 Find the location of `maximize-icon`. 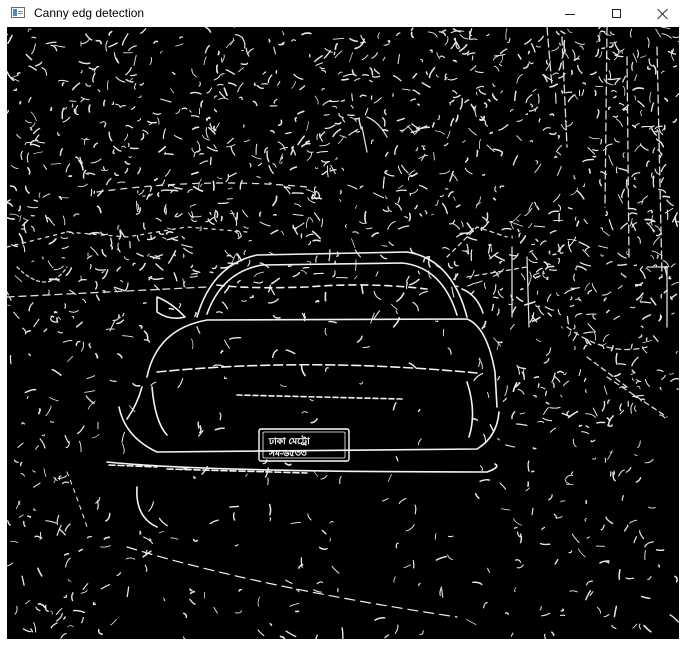

maximize-icon is located at coordinates (616, 13).